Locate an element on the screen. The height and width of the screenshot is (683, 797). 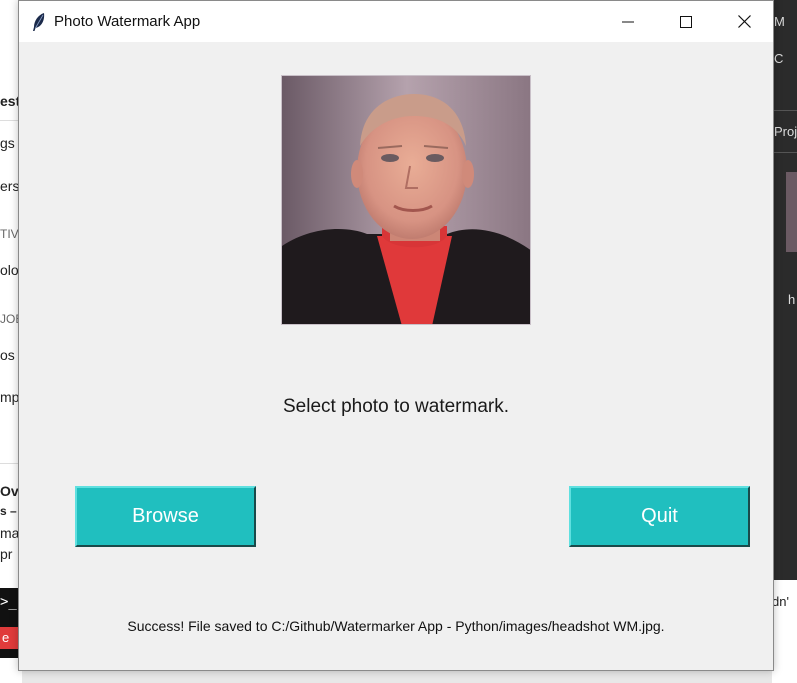
maximize-icon is located at coordinates (686, 21).